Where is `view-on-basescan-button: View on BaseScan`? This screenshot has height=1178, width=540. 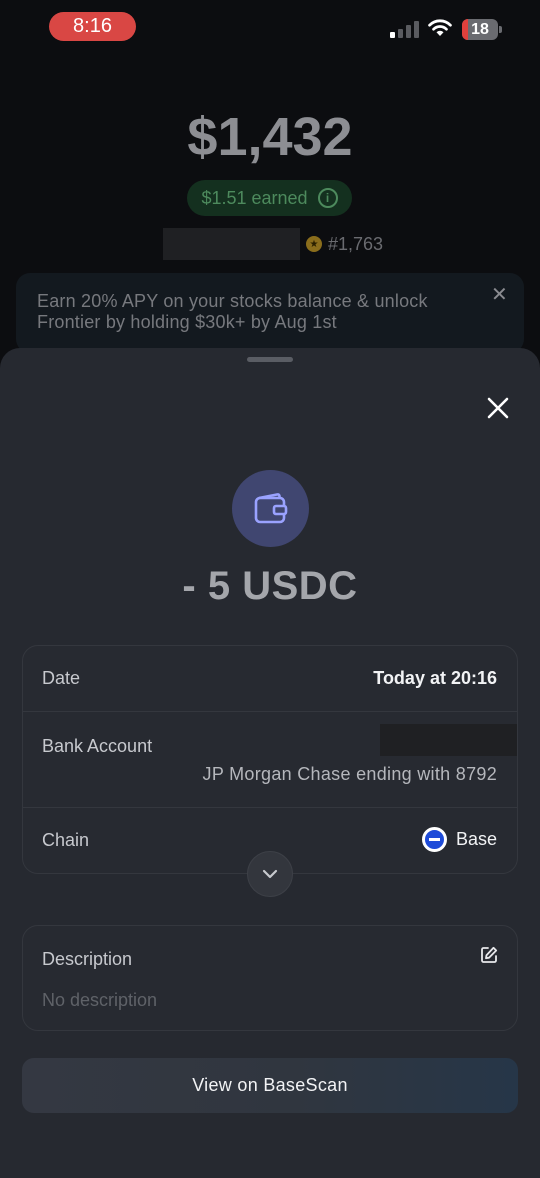
view-on-basescan-button: View on BaseScan is located at coordinates (270, 1085).